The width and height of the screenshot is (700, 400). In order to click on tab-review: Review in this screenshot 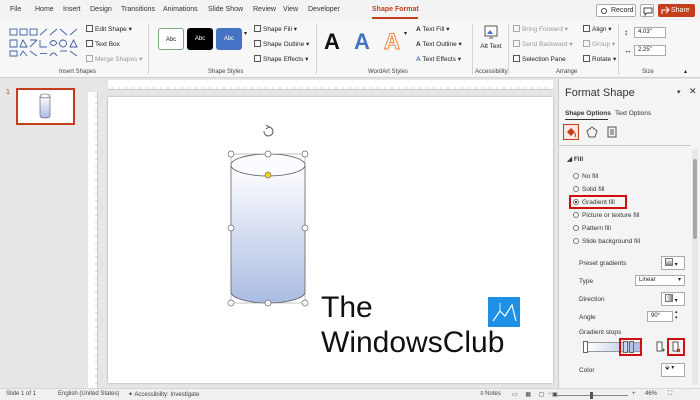, I will do `click(264, 9)`.